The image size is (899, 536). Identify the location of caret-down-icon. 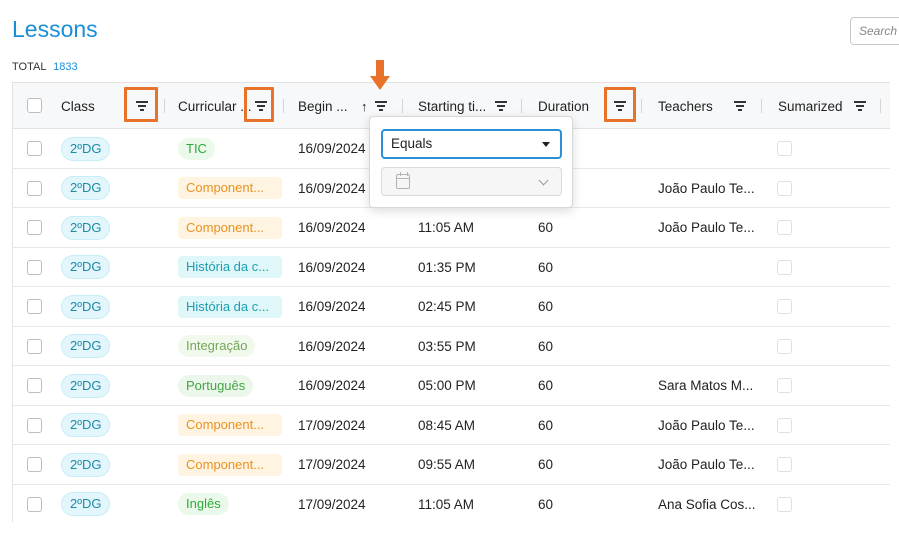
(546, 144).